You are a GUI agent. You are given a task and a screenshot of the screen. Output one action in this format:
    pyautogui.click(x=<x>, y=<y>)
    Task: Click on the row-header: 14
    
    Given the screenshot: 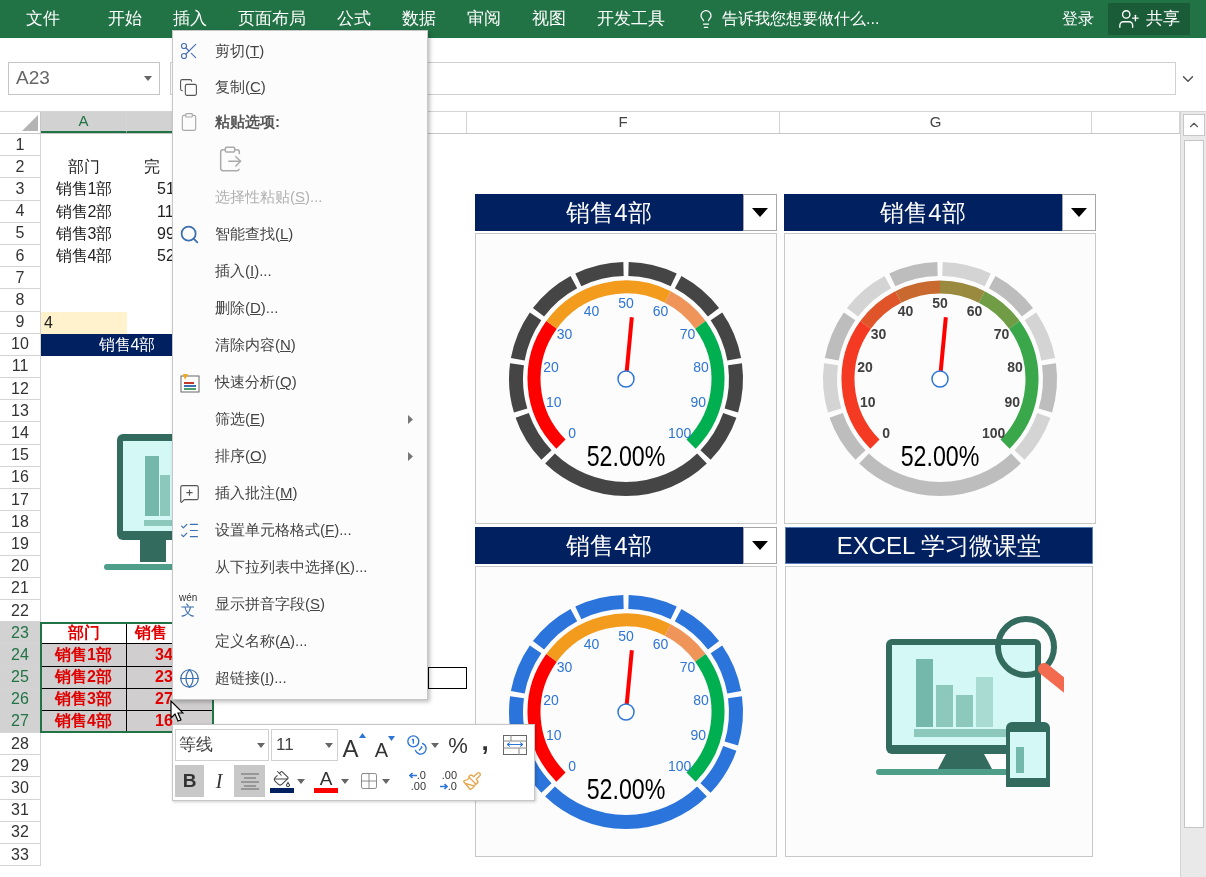 What is the action you would take?
    pyautogui.click(x=20, y=433)
    